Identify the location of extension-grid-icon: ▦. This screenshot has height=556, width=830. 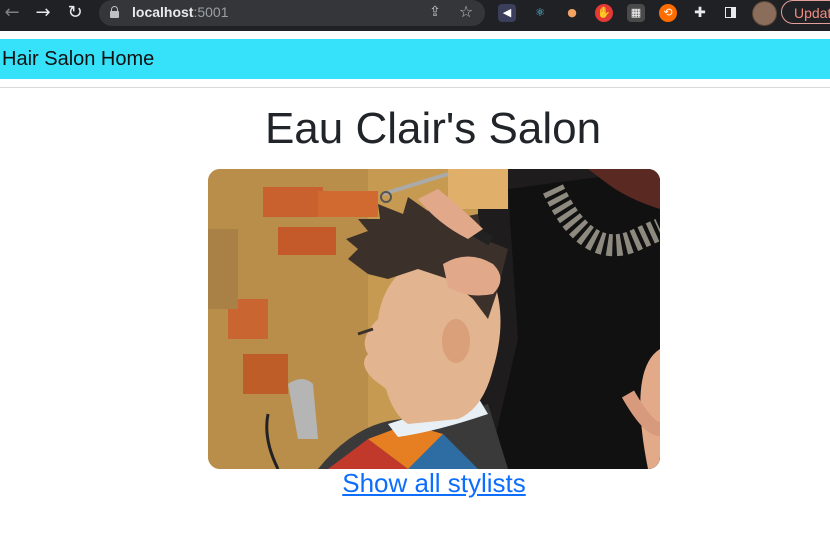
(636, 13).